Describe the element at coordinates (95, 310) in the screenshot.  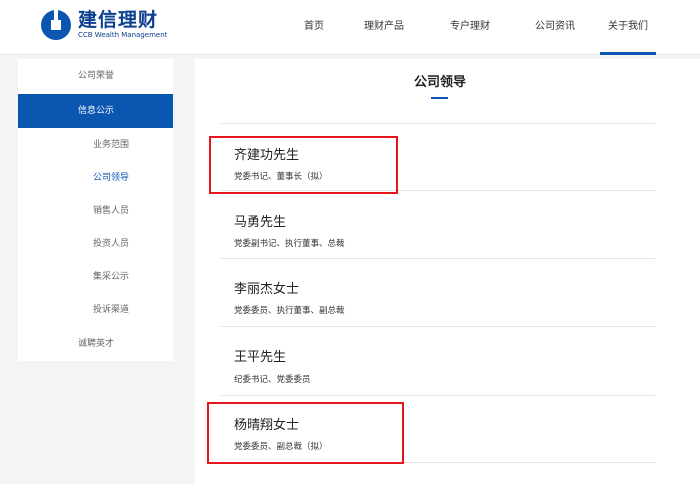
I see `sidebar-item-complaints: 投诉渠道` at that location.